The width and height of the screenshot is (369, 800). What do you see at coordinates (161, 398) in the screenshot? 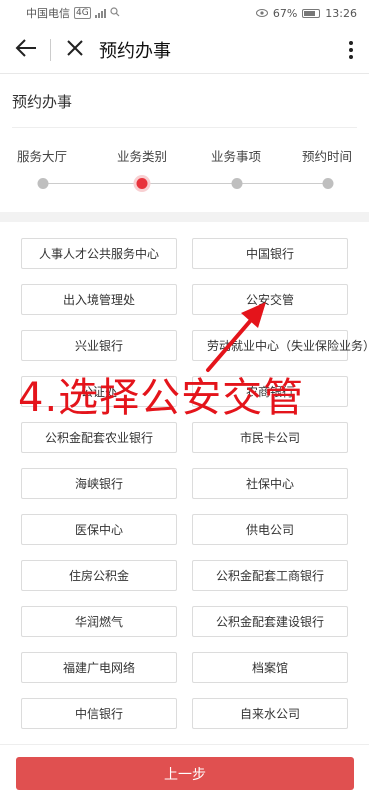
I see `annotation-text: 4.选择公安交管` at bounding box center [161, 398].